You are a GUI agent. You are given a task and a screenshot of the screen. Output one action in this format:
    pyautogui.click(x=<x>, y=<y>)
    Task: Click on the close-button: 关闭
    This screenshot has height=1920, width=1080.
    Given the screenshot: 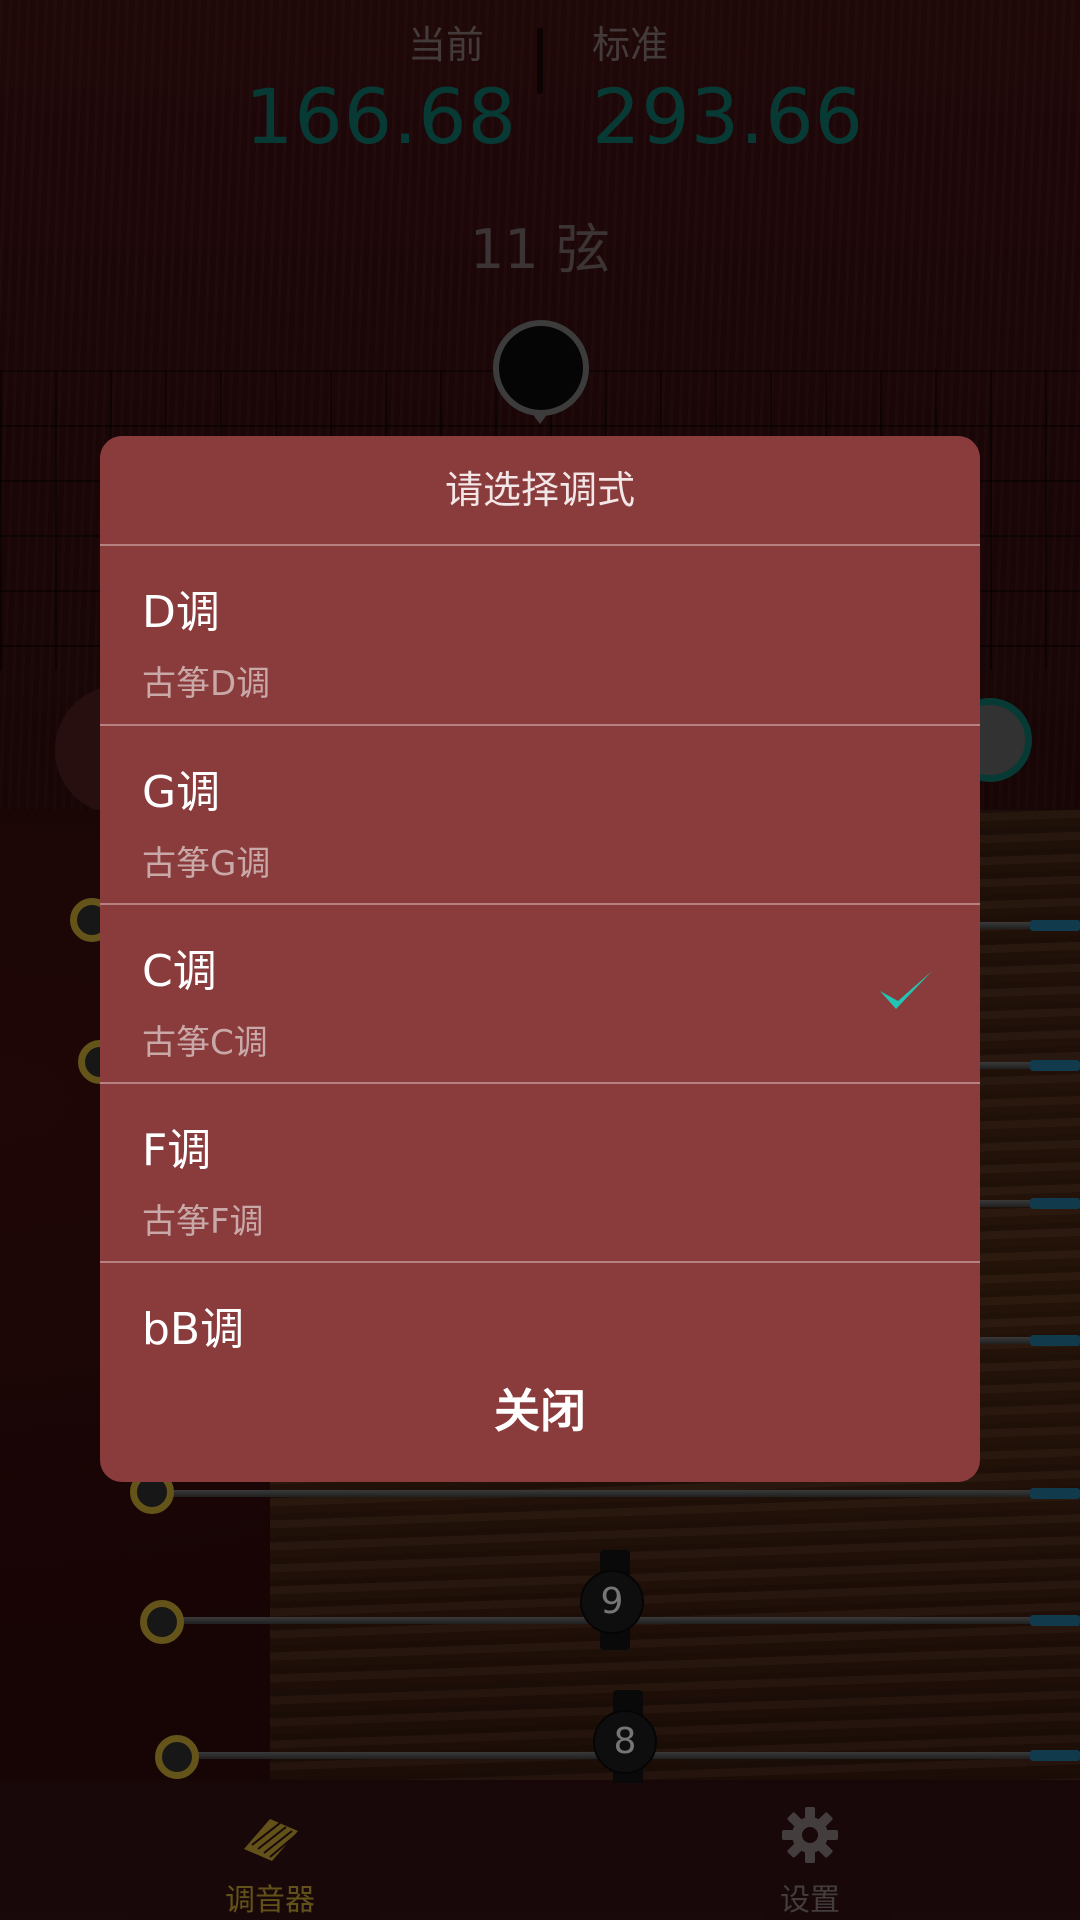 What is the action you would take?
    pyautogui.click(x=540, y=1411)
    